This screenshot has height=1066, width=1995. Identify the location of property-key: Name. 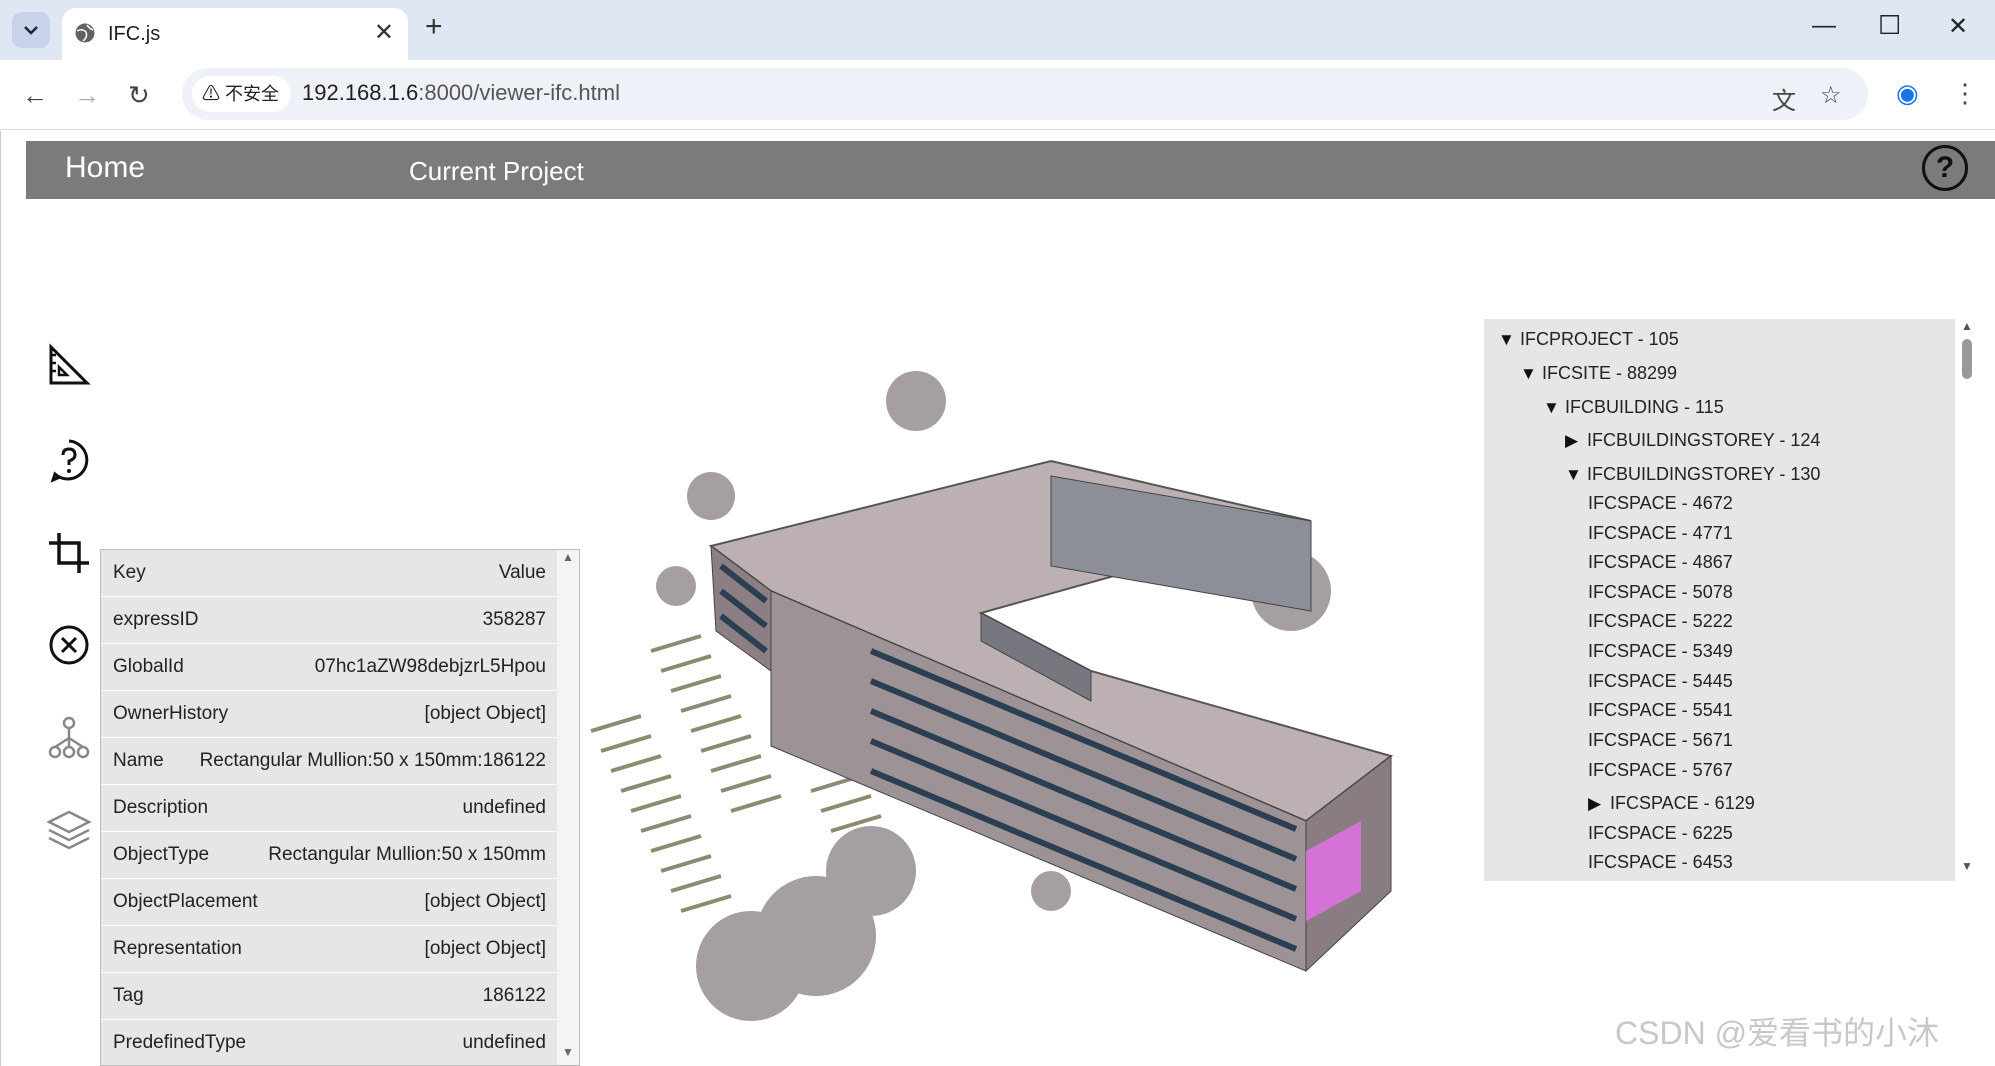
(138, 760).